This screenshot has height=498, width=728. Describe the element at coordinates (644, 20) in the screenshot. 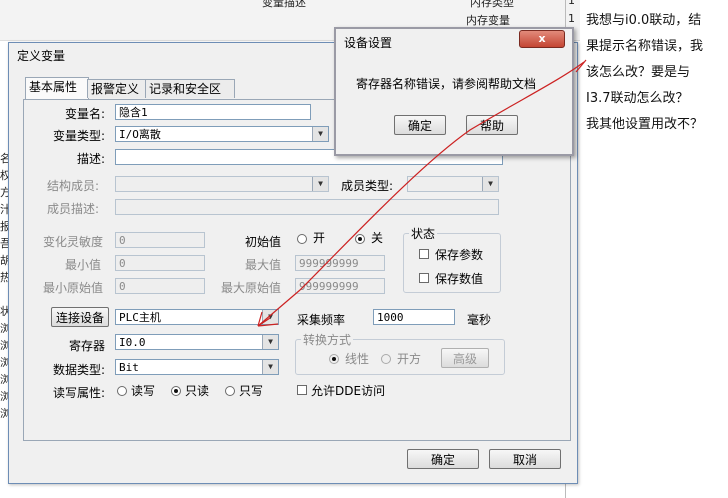

I see `question-line: 我想与i0.0联动，结` at that location.